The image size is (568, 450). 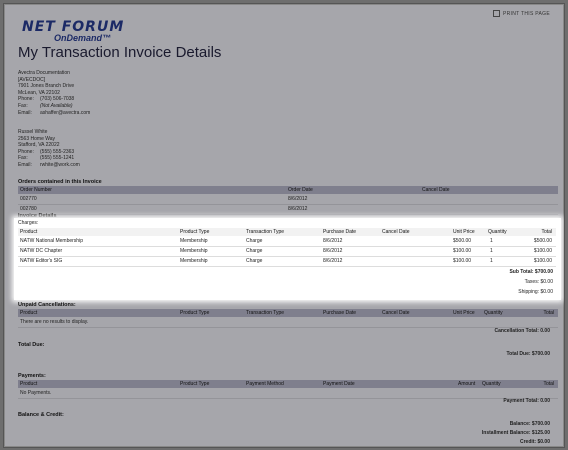 I want to click on orders-header: Order Number Order Date Cancel Date, so click(x=288, y=190).